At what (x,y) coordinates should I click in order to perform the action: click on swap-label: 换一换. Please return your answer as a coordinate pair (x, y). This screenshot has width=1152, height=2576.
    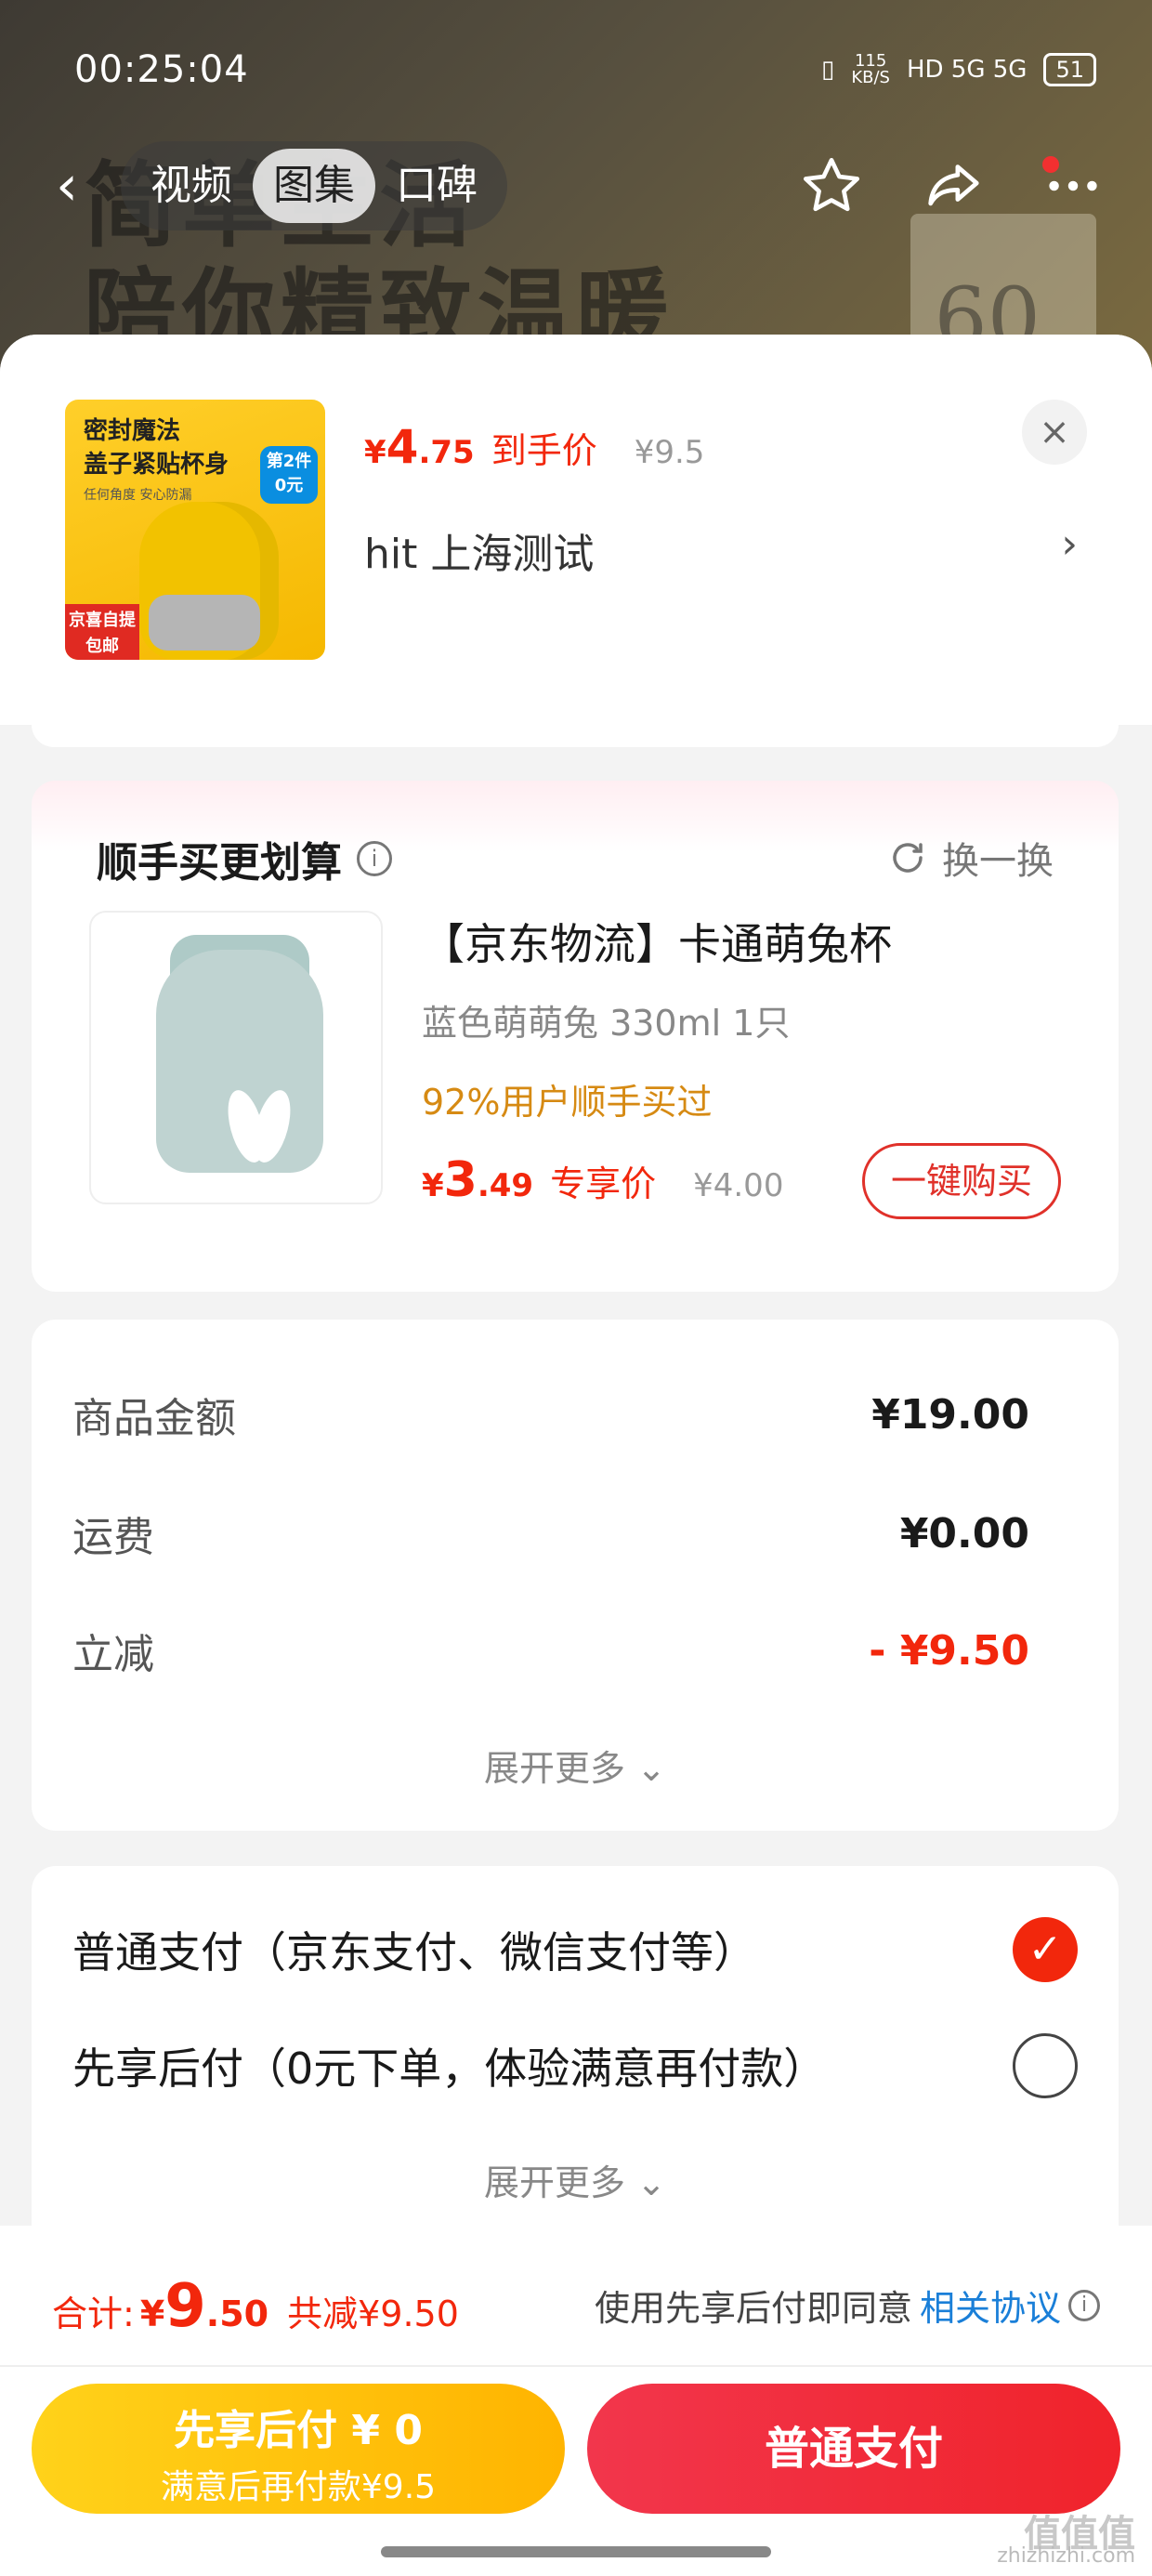
    Looking at the image, I should click on (998, 861).